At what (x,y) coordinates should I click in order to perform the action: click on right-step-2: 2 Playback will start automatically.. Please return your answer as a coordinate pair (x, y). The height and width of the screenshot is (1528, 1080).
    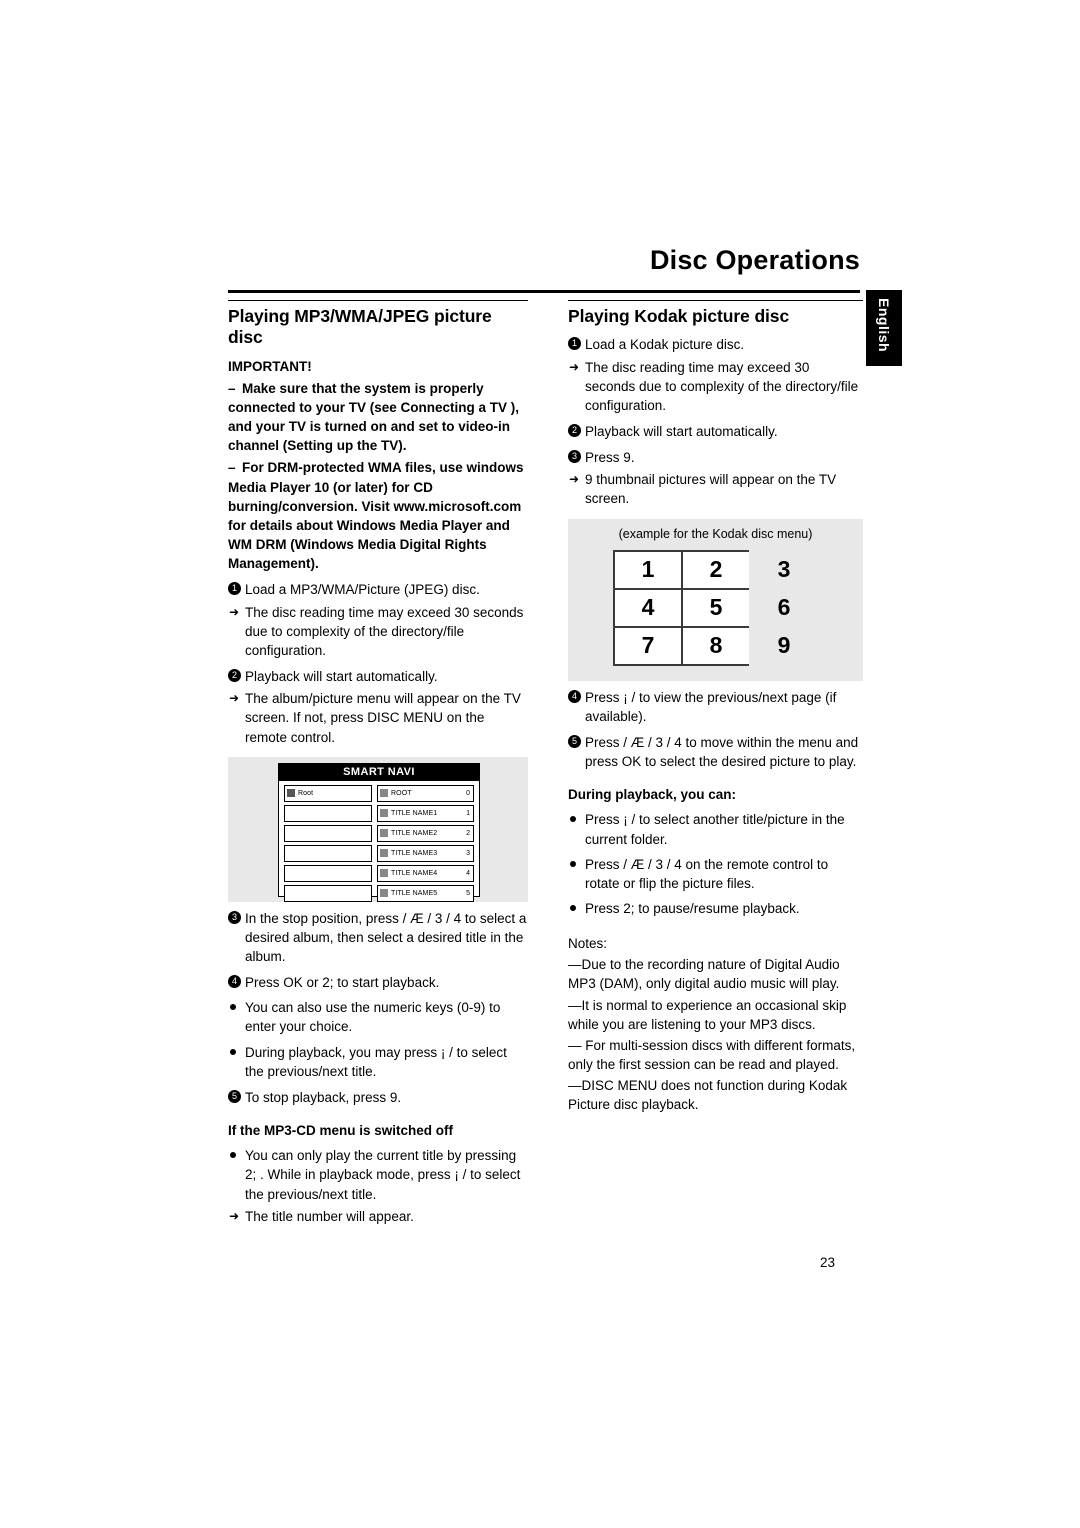
    Looking at the image, I should click on (715, 431).